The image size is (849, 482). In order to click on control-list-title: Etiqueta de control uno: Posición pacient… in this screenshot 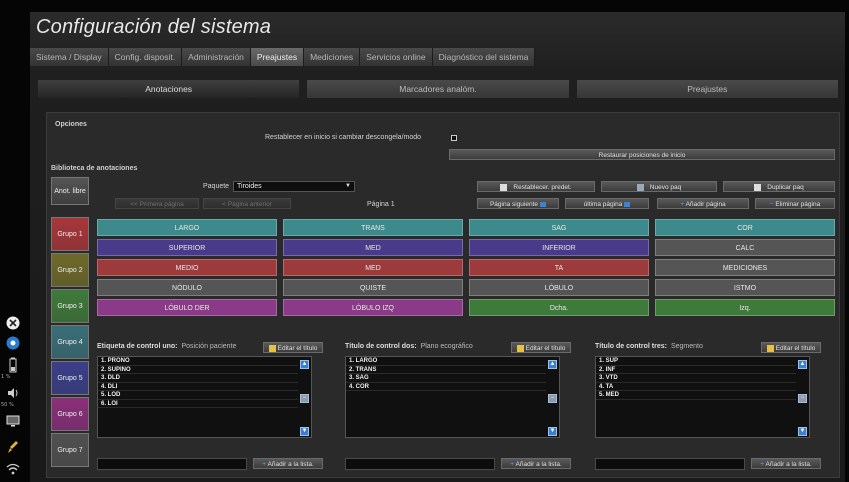, I will do `click(166, 346)`.